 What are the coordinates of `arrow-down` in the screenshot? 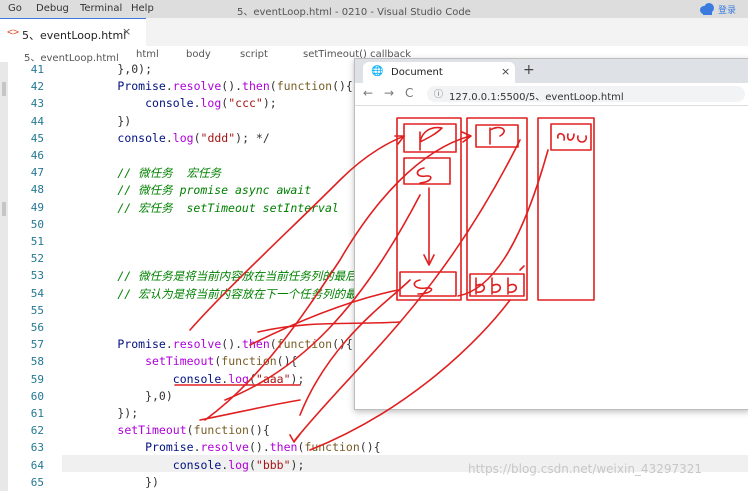 It's located at (429, 226).